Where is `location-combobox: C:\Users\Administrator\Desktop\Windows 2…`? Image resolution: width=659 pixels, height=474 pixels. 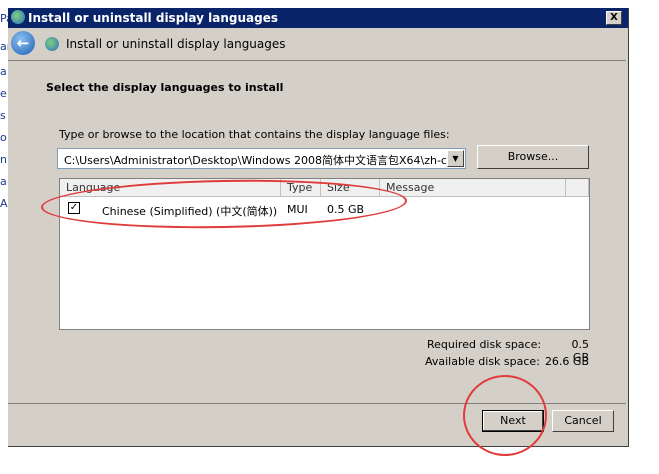
location-combobox: C:\Users\Administrator\Desktop\Windows 2… is located at coordinates (261, 158).